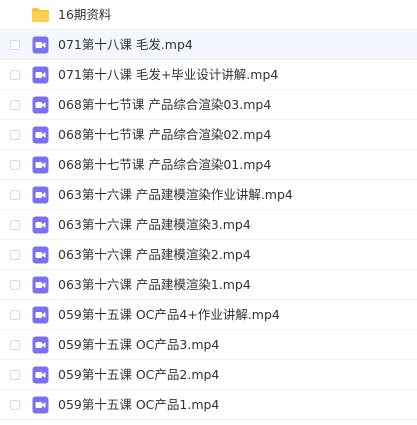  Describe the element at coordinates (154, 225) in the screenshot. I see `file-name: 063第十六课 产品建模渲染3.mp4` at that location.